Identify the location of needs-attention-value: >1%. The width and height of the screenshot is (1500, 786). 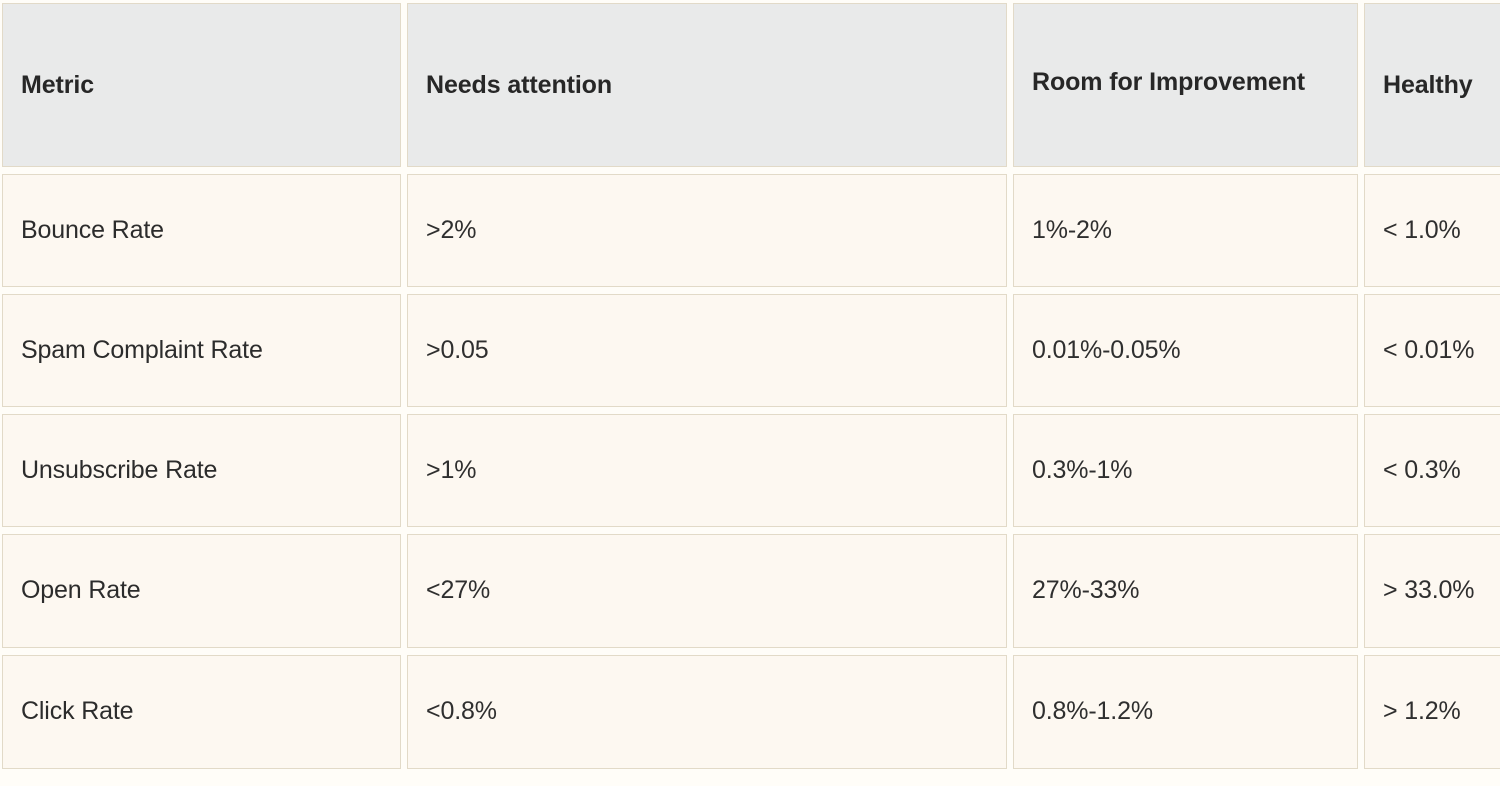
(451, 470).